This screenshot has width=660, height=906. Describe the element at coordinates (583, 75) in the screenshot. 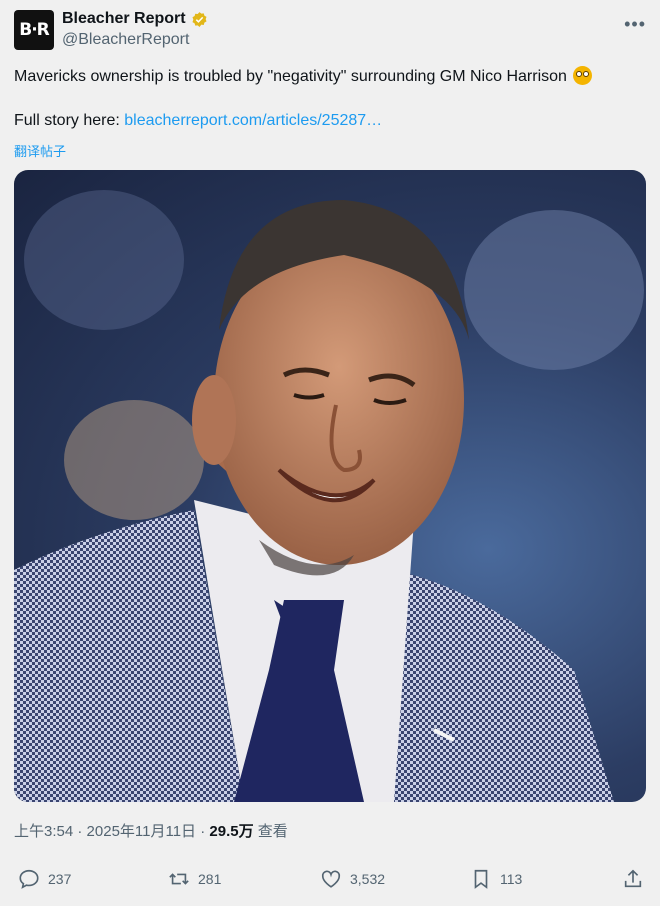

I see `flushed-face-emoji` at that location.